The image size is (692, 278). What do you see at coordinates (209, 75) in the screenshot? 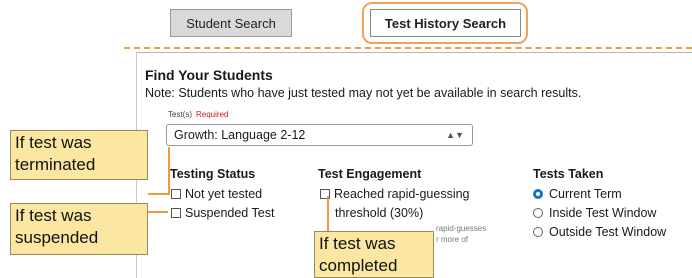
I see `page-title: Find Your Students` at bounding box center [209, 75].